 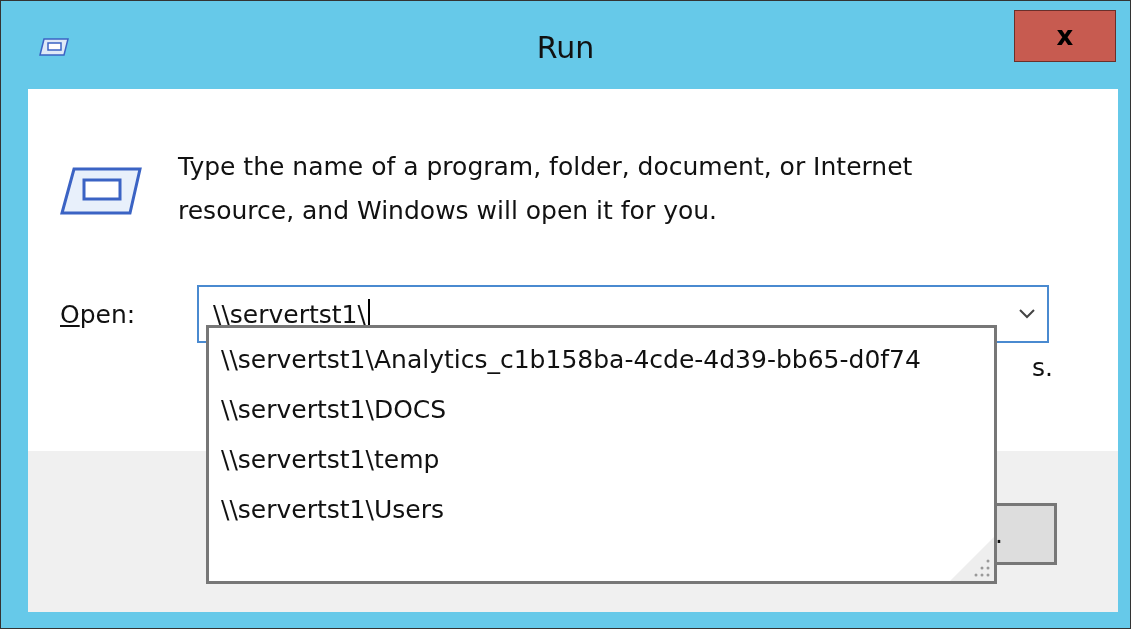 I want to click on note-text: s., so click(x=1042, y=367).